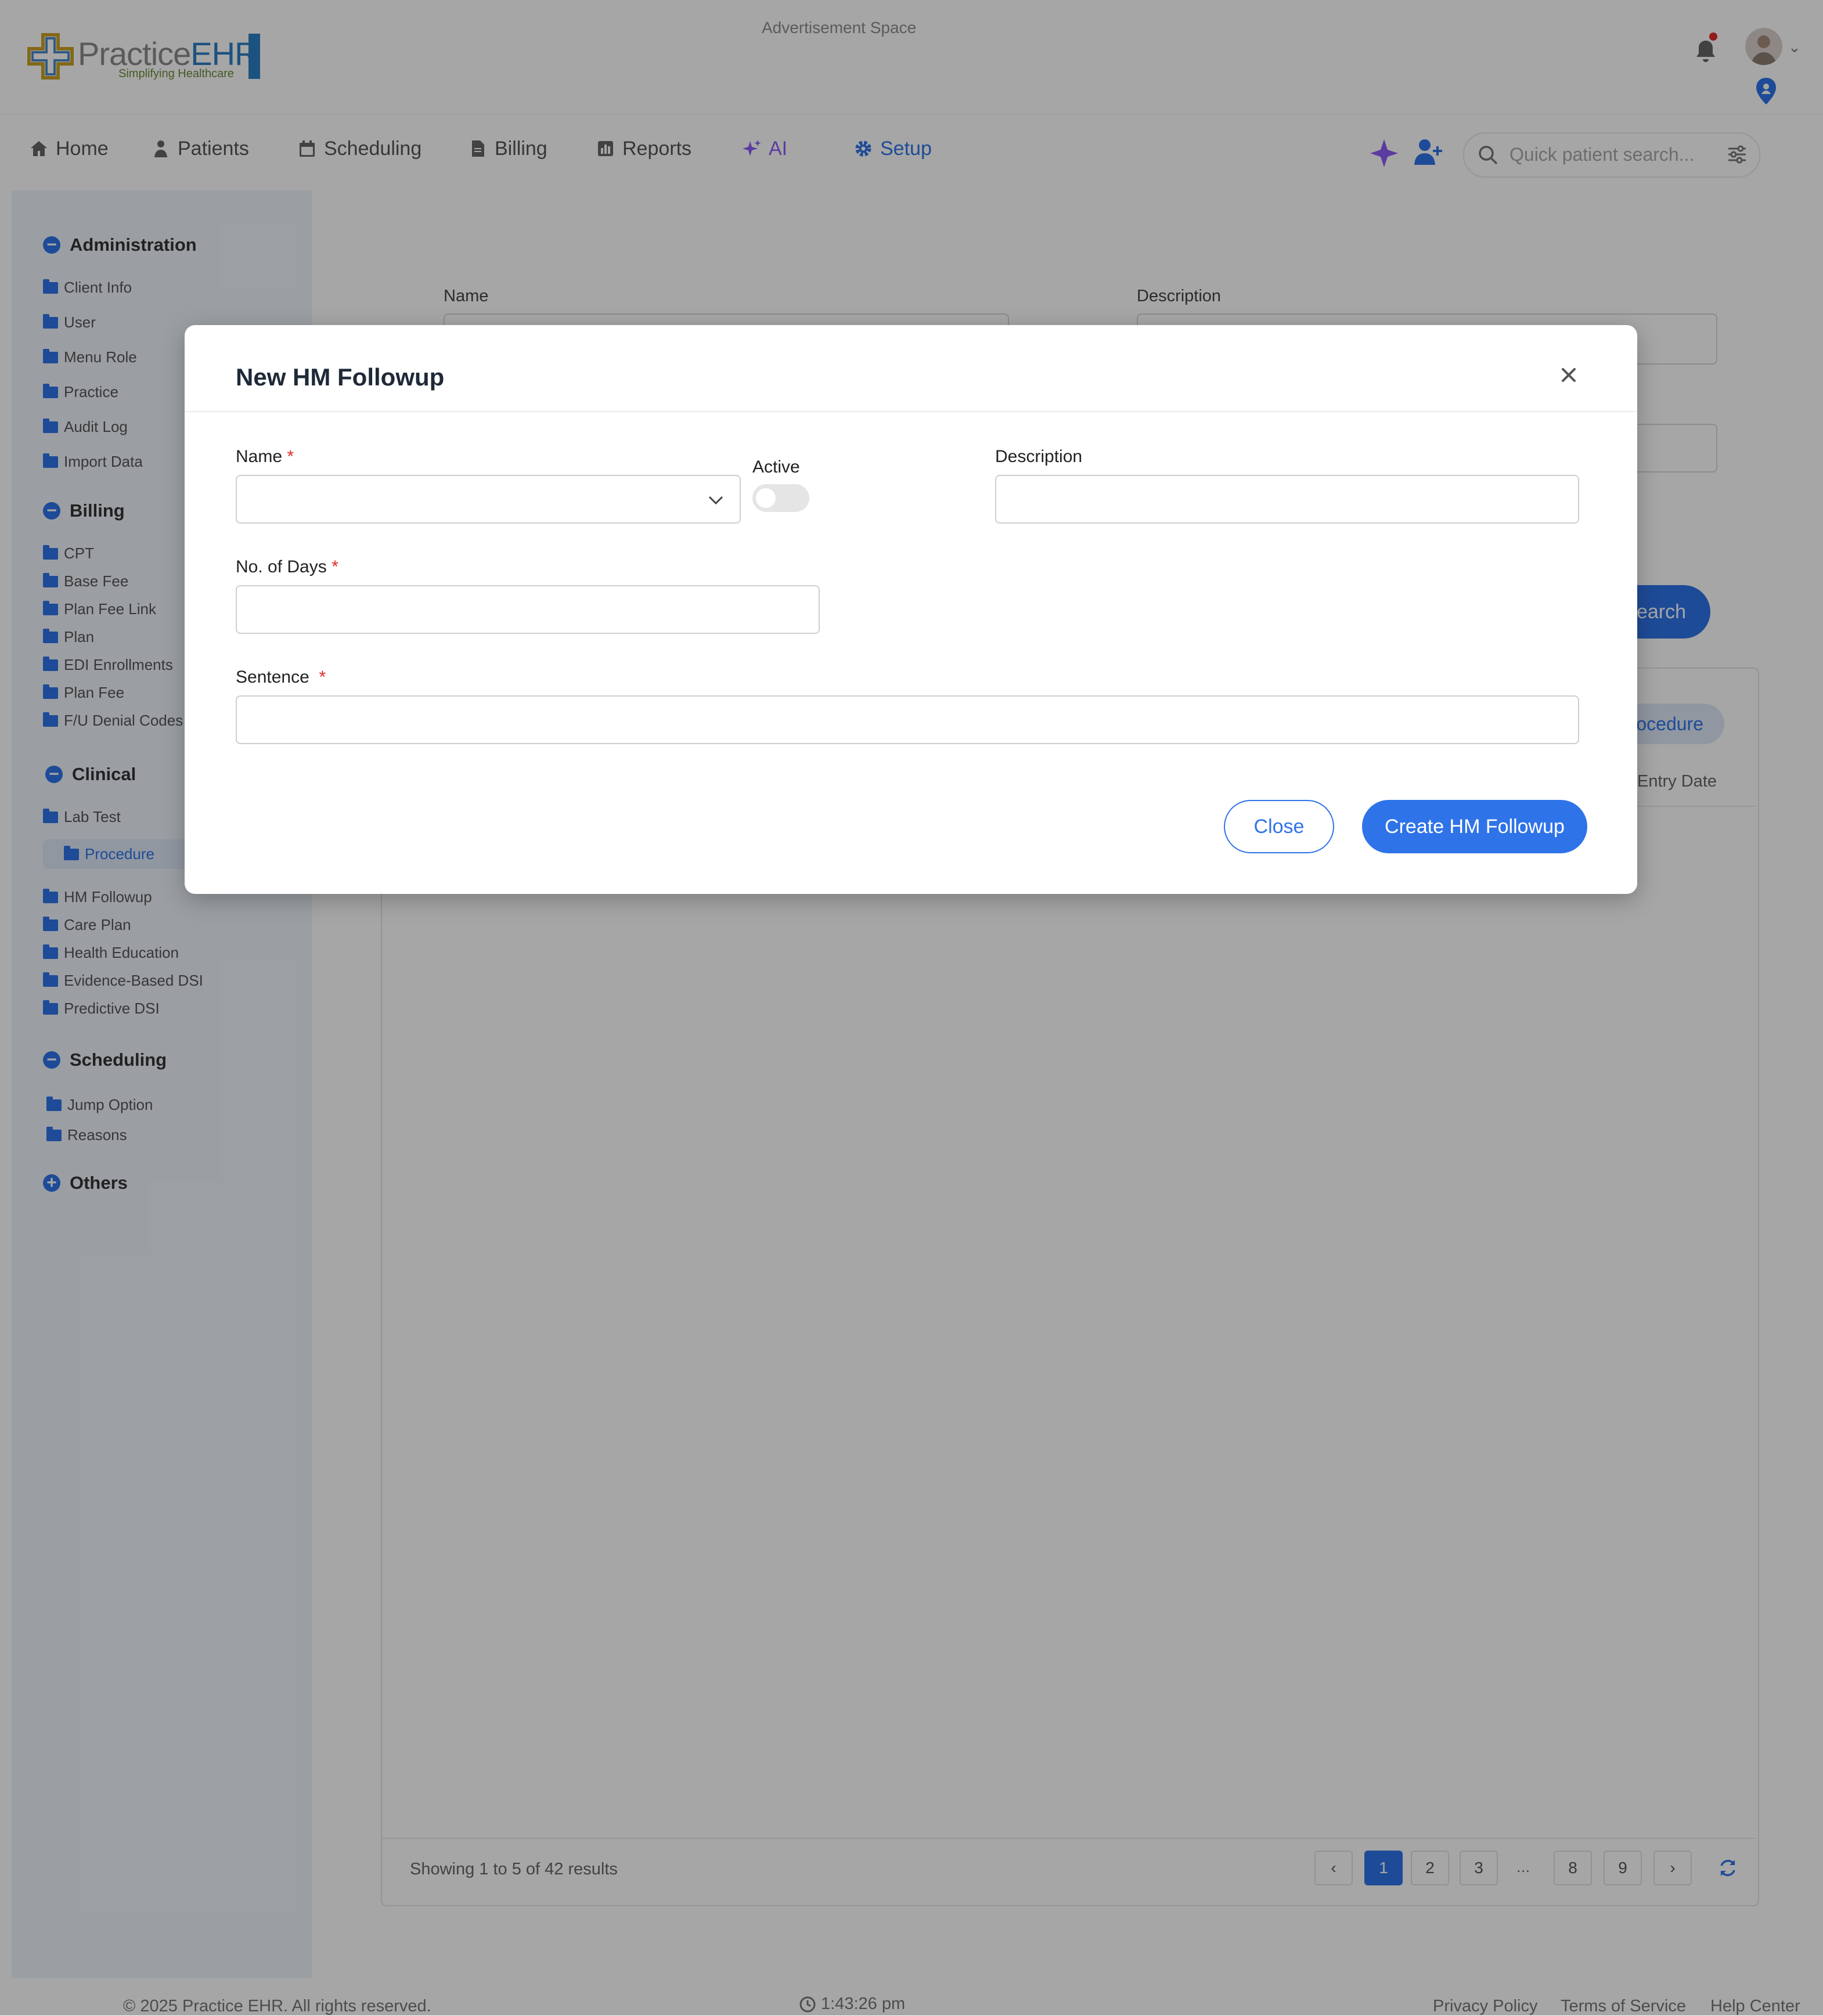  What do you see at coordinates (528, 609) in the screenshot?
I see `days-input` at bounding box center [528, 609].